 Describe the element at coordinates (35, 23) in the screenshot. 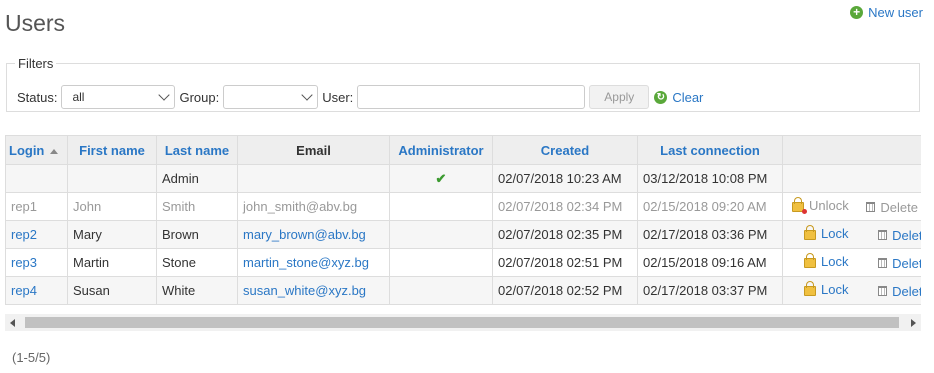

I see `page-title: Users` at that location.